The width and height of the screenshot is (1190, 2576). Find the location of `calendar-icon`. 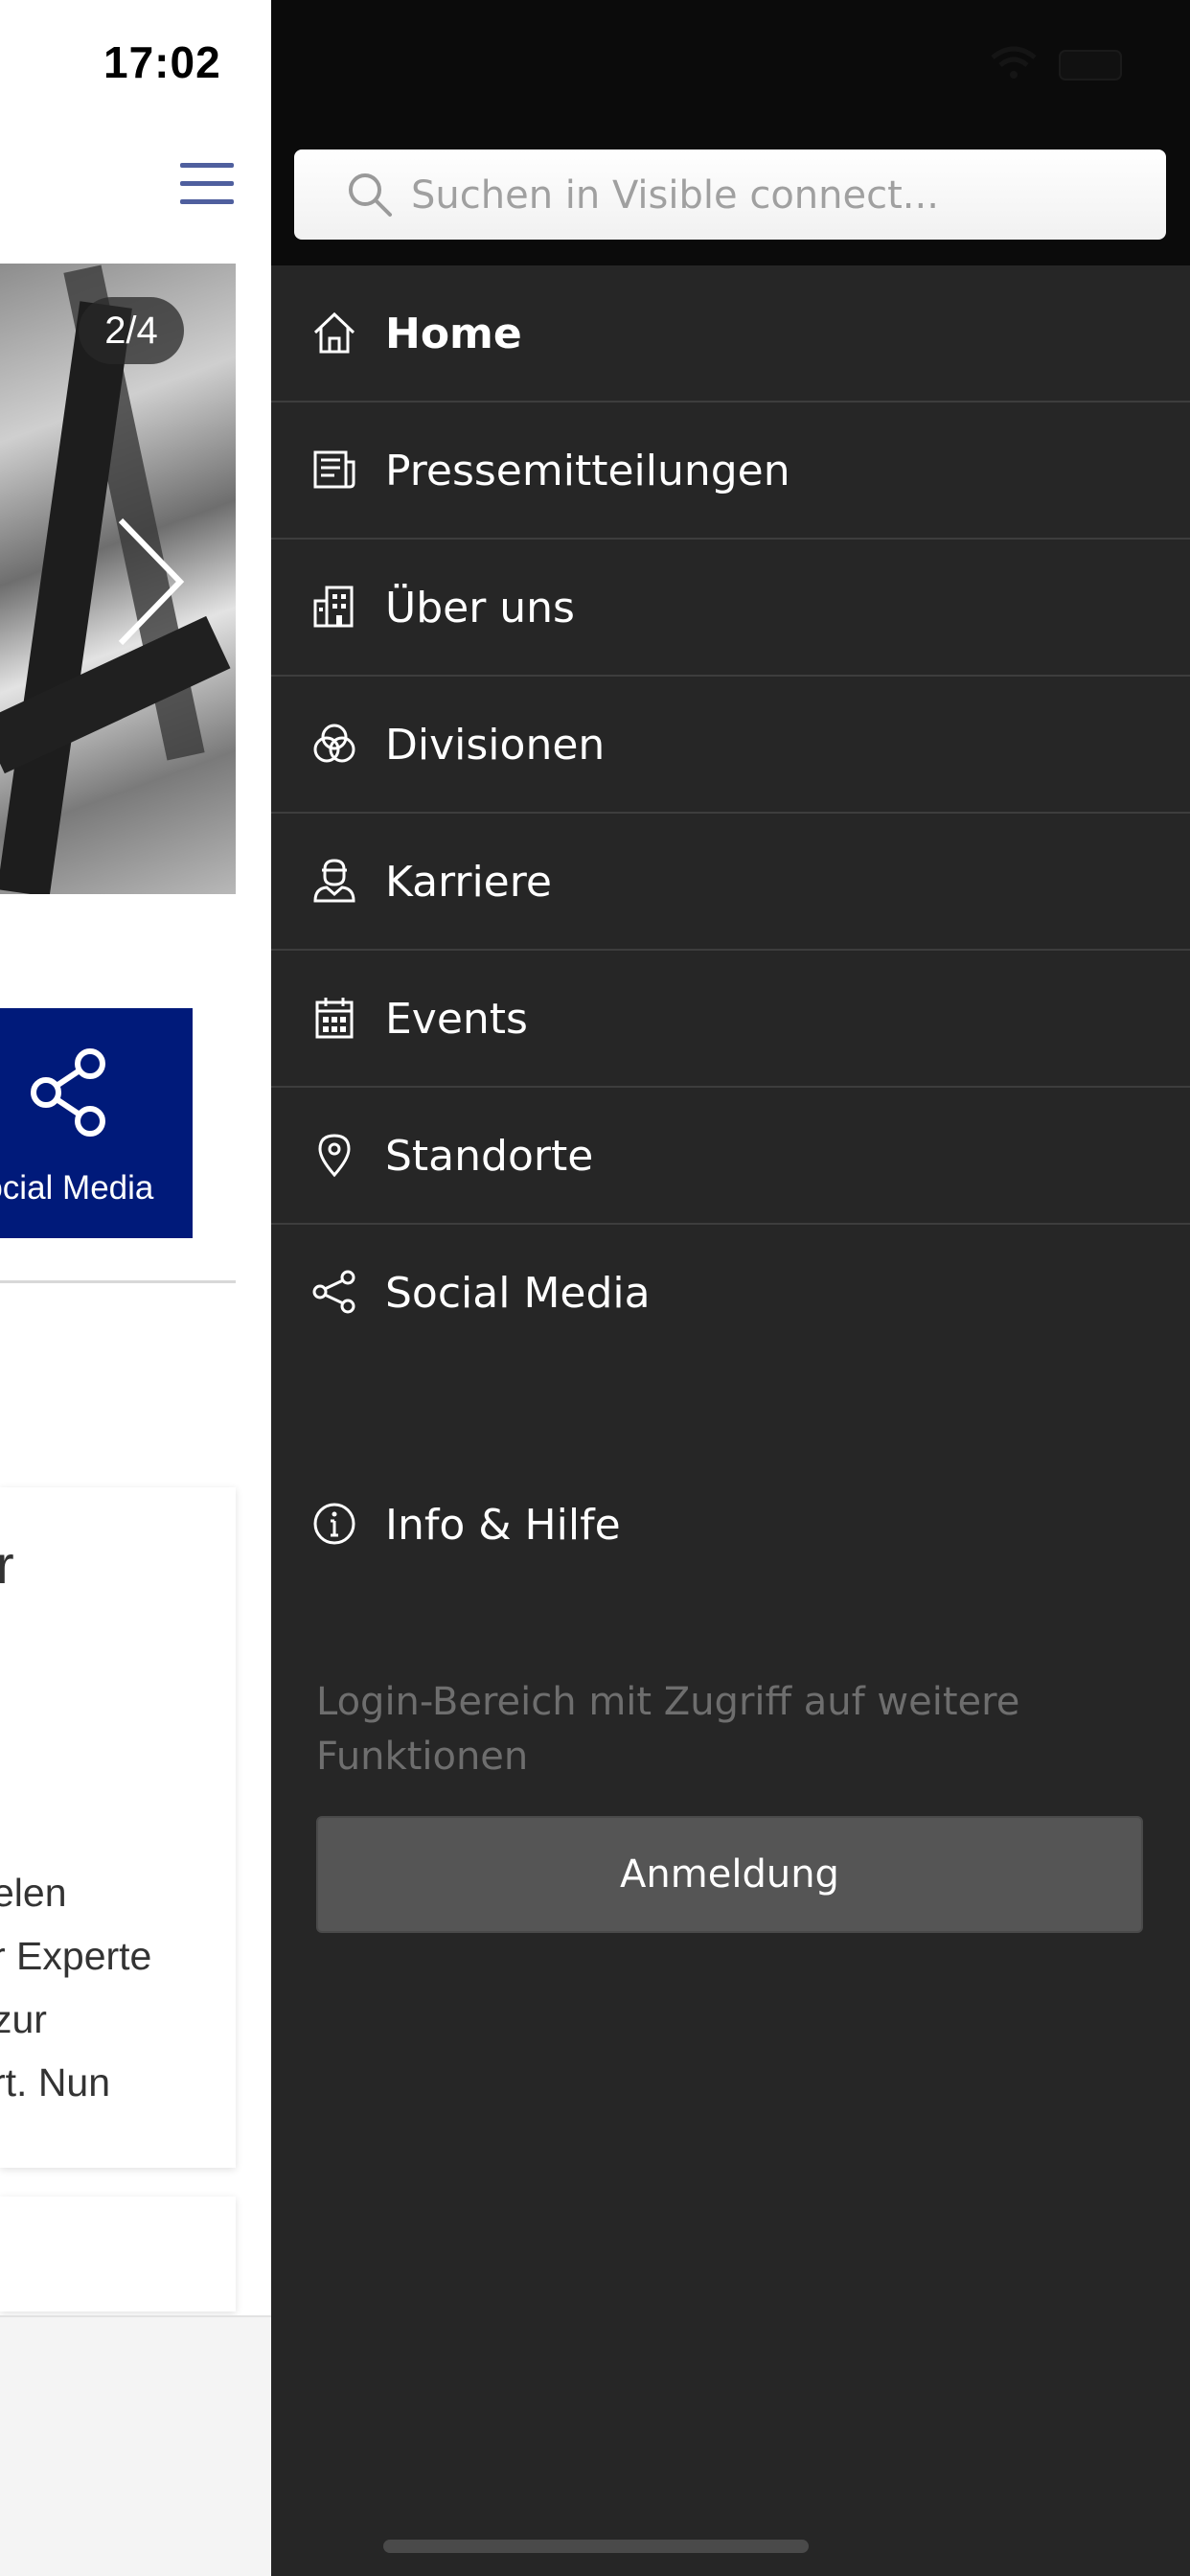

calendar-icon is located at coordinates (334, 1019).